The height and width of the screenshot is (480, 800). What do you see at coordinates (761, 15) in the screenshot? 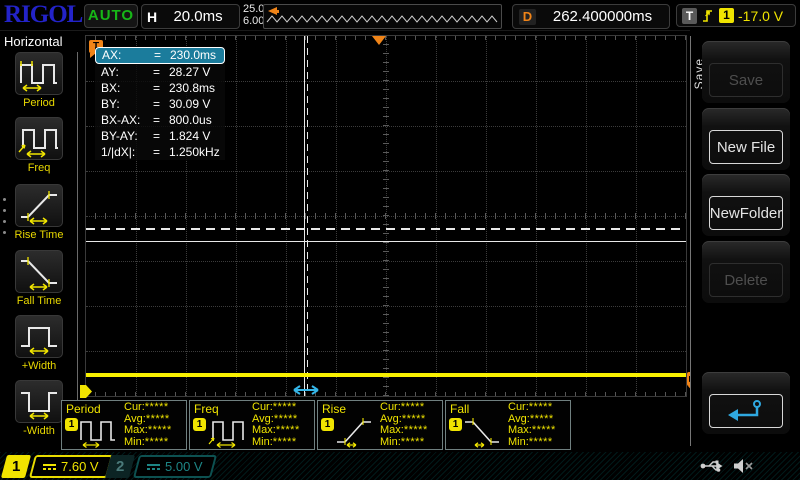
I see `trigger-level-value: -17.0 V` at bounding box center [761, 15].